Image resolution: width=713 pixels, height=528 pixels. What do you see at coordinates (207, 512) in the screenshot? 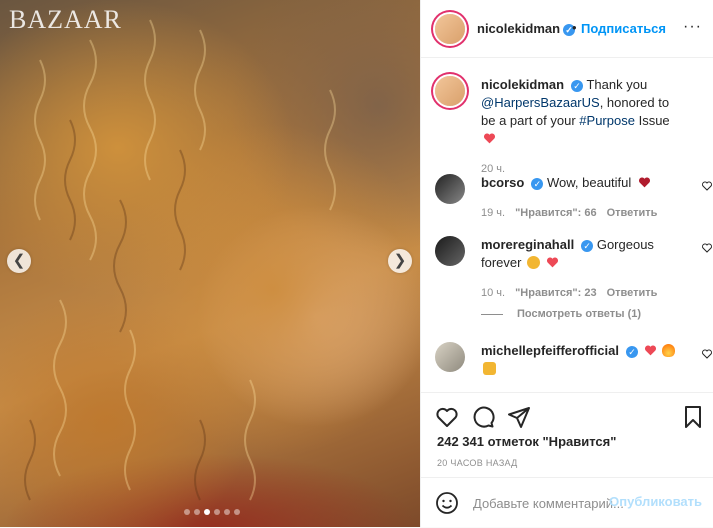
I see `carousel-dot-active` at bounding box center [207, 512].